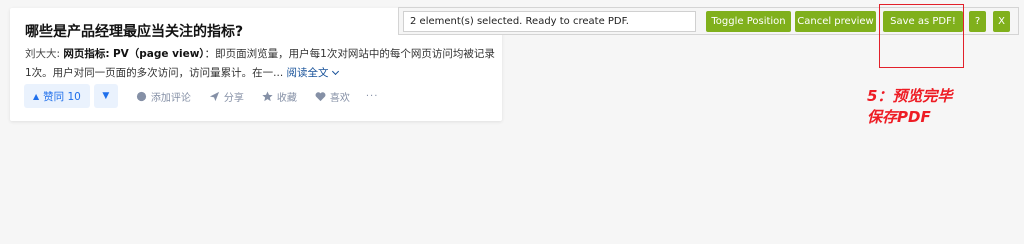 This screenshot has height=244, width=1024. I want to click on comment-button: 添加评论, so click(163, 96).